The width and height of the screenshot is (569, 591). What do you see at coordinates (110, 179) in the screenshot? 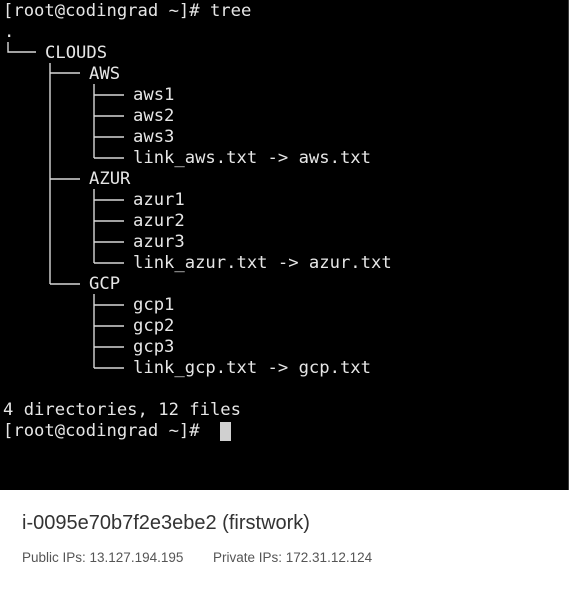
I see `tree-dir-azur: AZUR` at bounding box center [110, 179].